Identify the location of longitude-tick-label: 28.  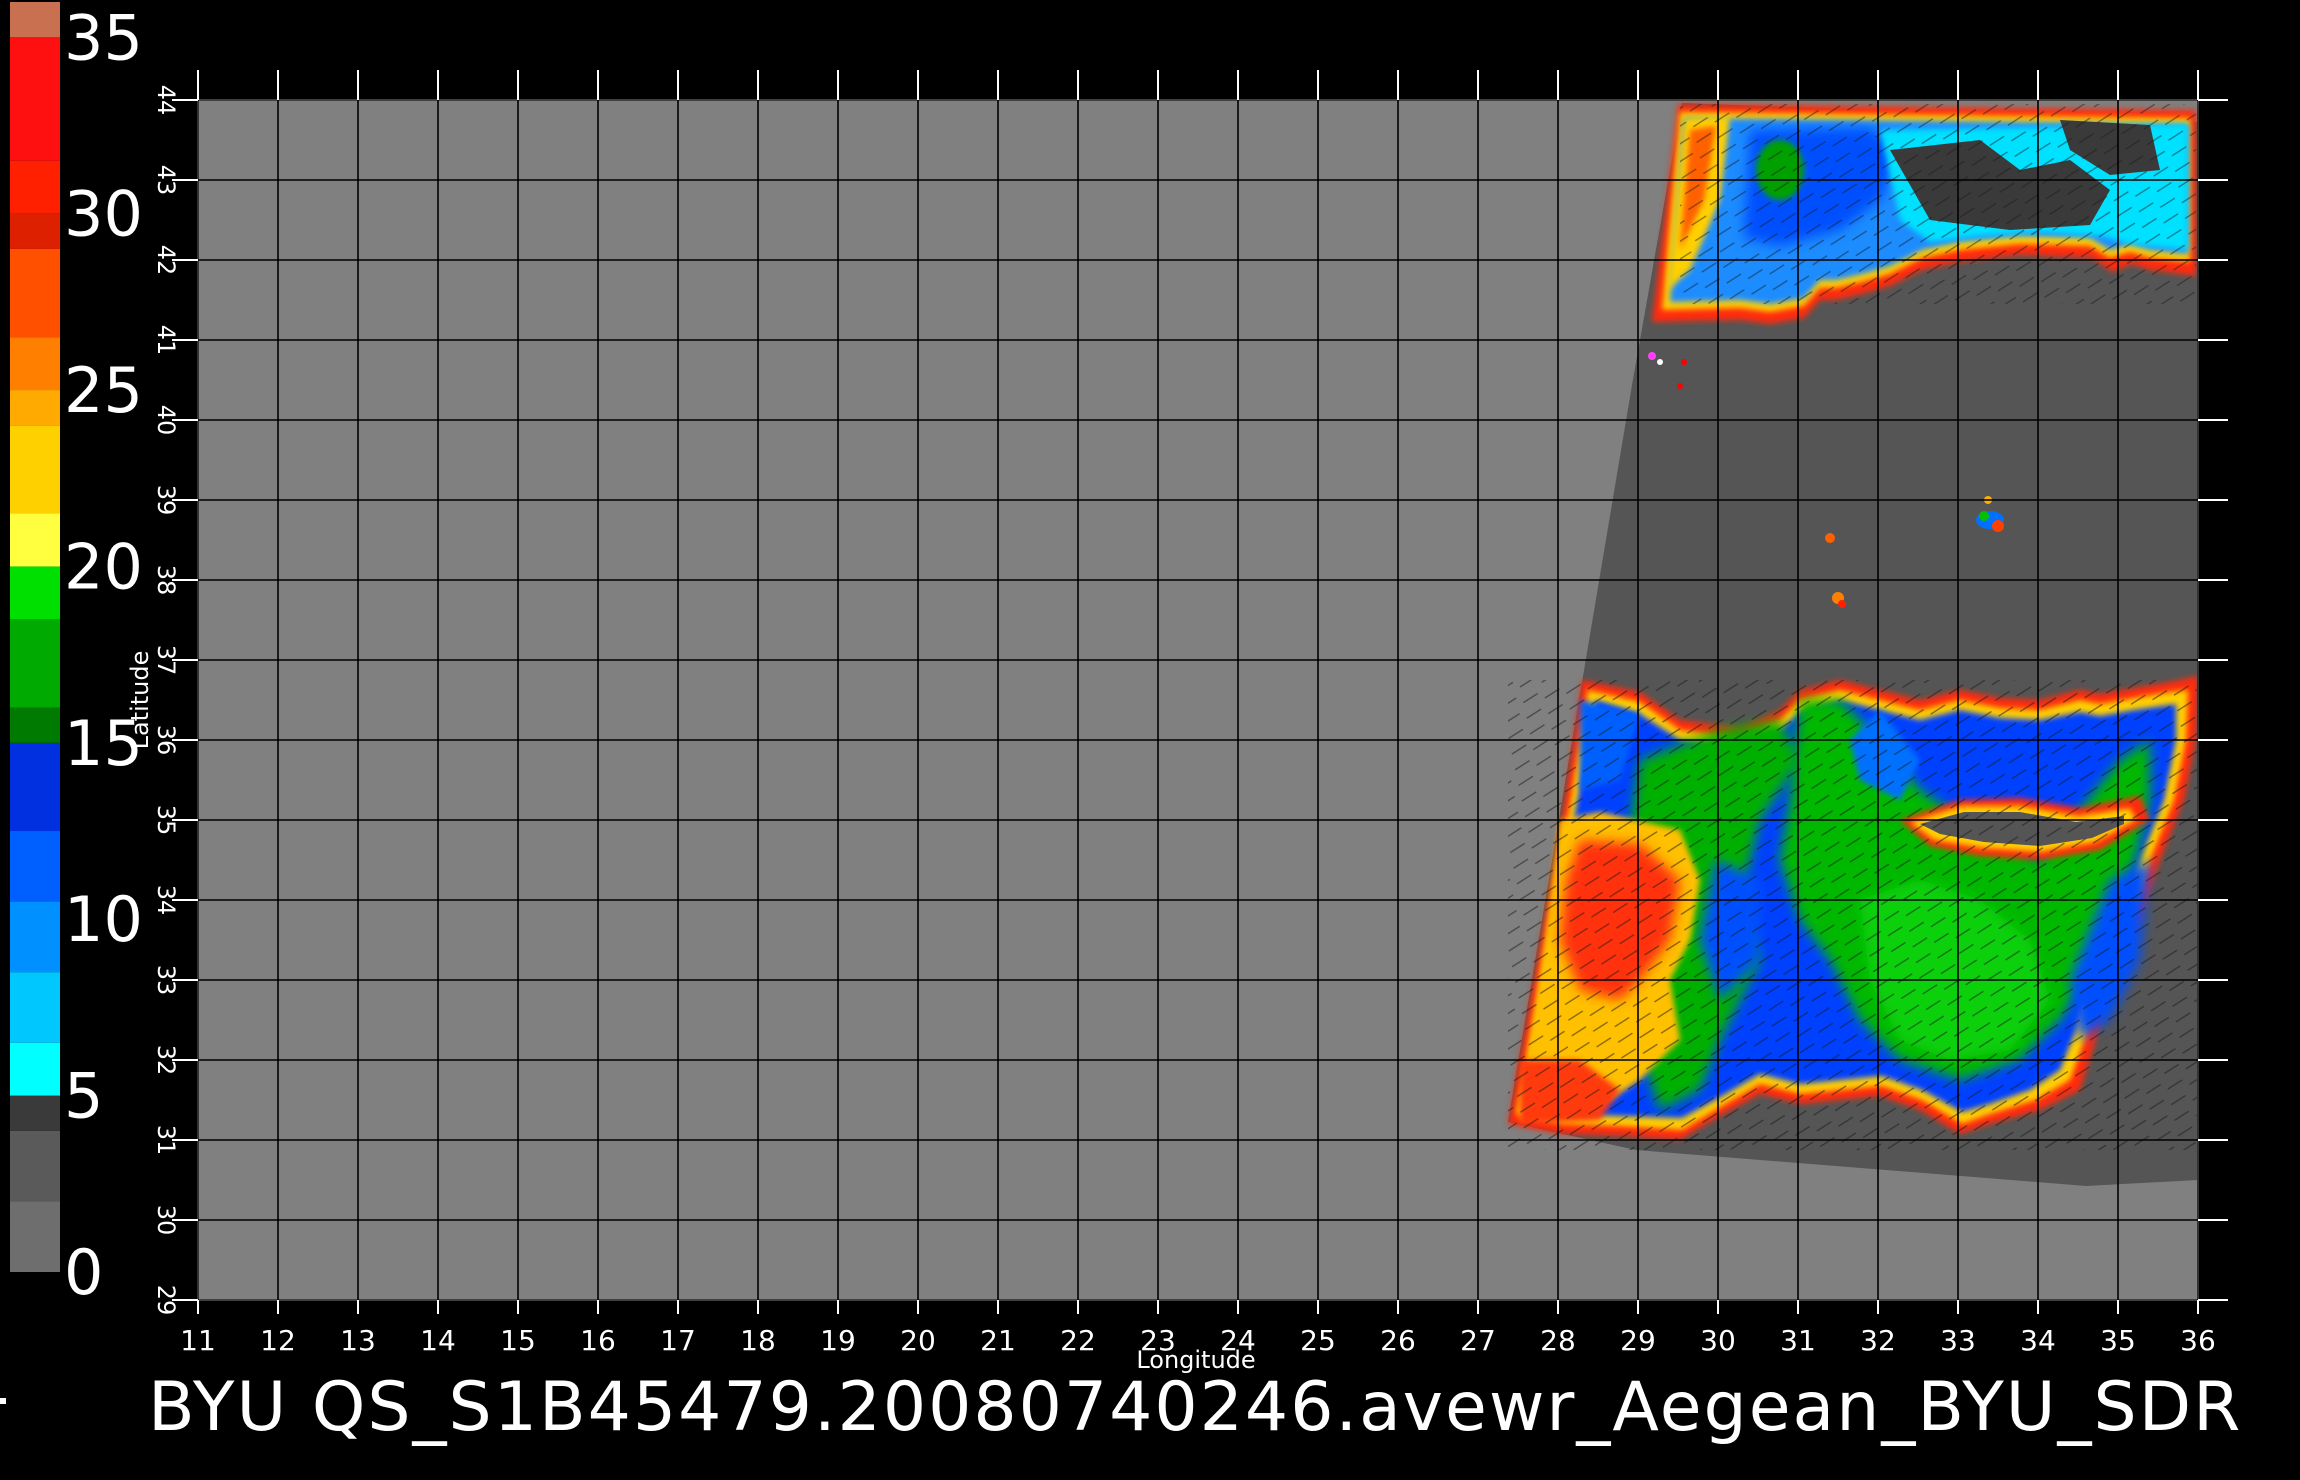
(1558, 1340).